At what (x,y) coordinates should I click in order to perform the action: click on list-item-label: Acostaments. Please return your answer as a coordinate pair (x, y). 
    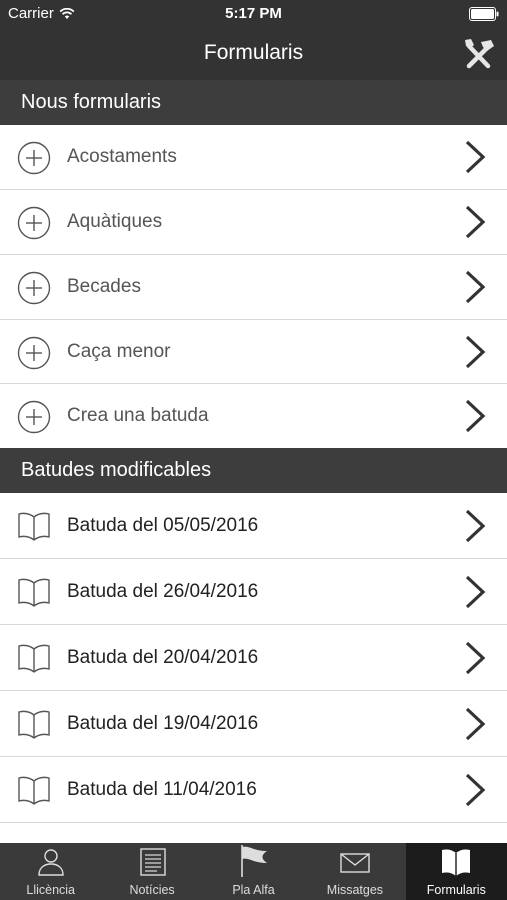
    Looking at the image, I should click on (122, 156).